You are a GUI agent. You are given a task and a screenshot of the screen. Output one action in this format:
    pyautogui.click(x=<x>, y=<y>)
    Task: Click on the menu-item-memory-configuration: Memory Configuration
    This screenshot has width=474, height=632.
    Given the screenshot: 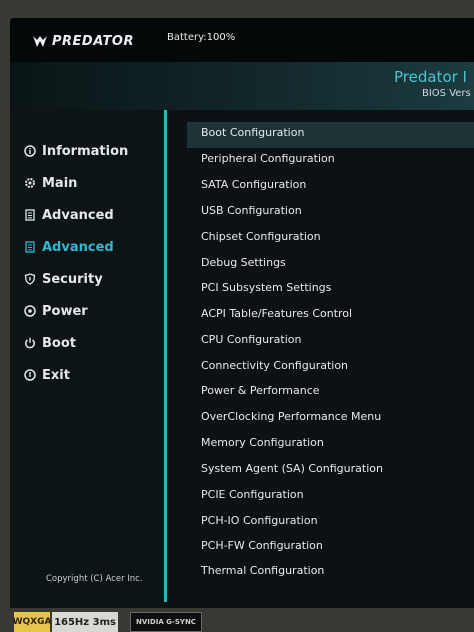 What is the action you would take?
    pyautogui.click(x=262, y=444)
    